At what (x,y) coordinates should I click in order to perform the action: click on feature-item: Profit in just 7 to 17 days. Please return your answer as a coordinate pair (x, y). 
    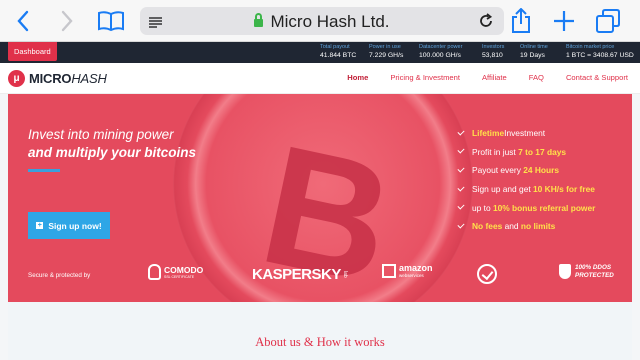
    Looking at the image, I should click on (542, 152).